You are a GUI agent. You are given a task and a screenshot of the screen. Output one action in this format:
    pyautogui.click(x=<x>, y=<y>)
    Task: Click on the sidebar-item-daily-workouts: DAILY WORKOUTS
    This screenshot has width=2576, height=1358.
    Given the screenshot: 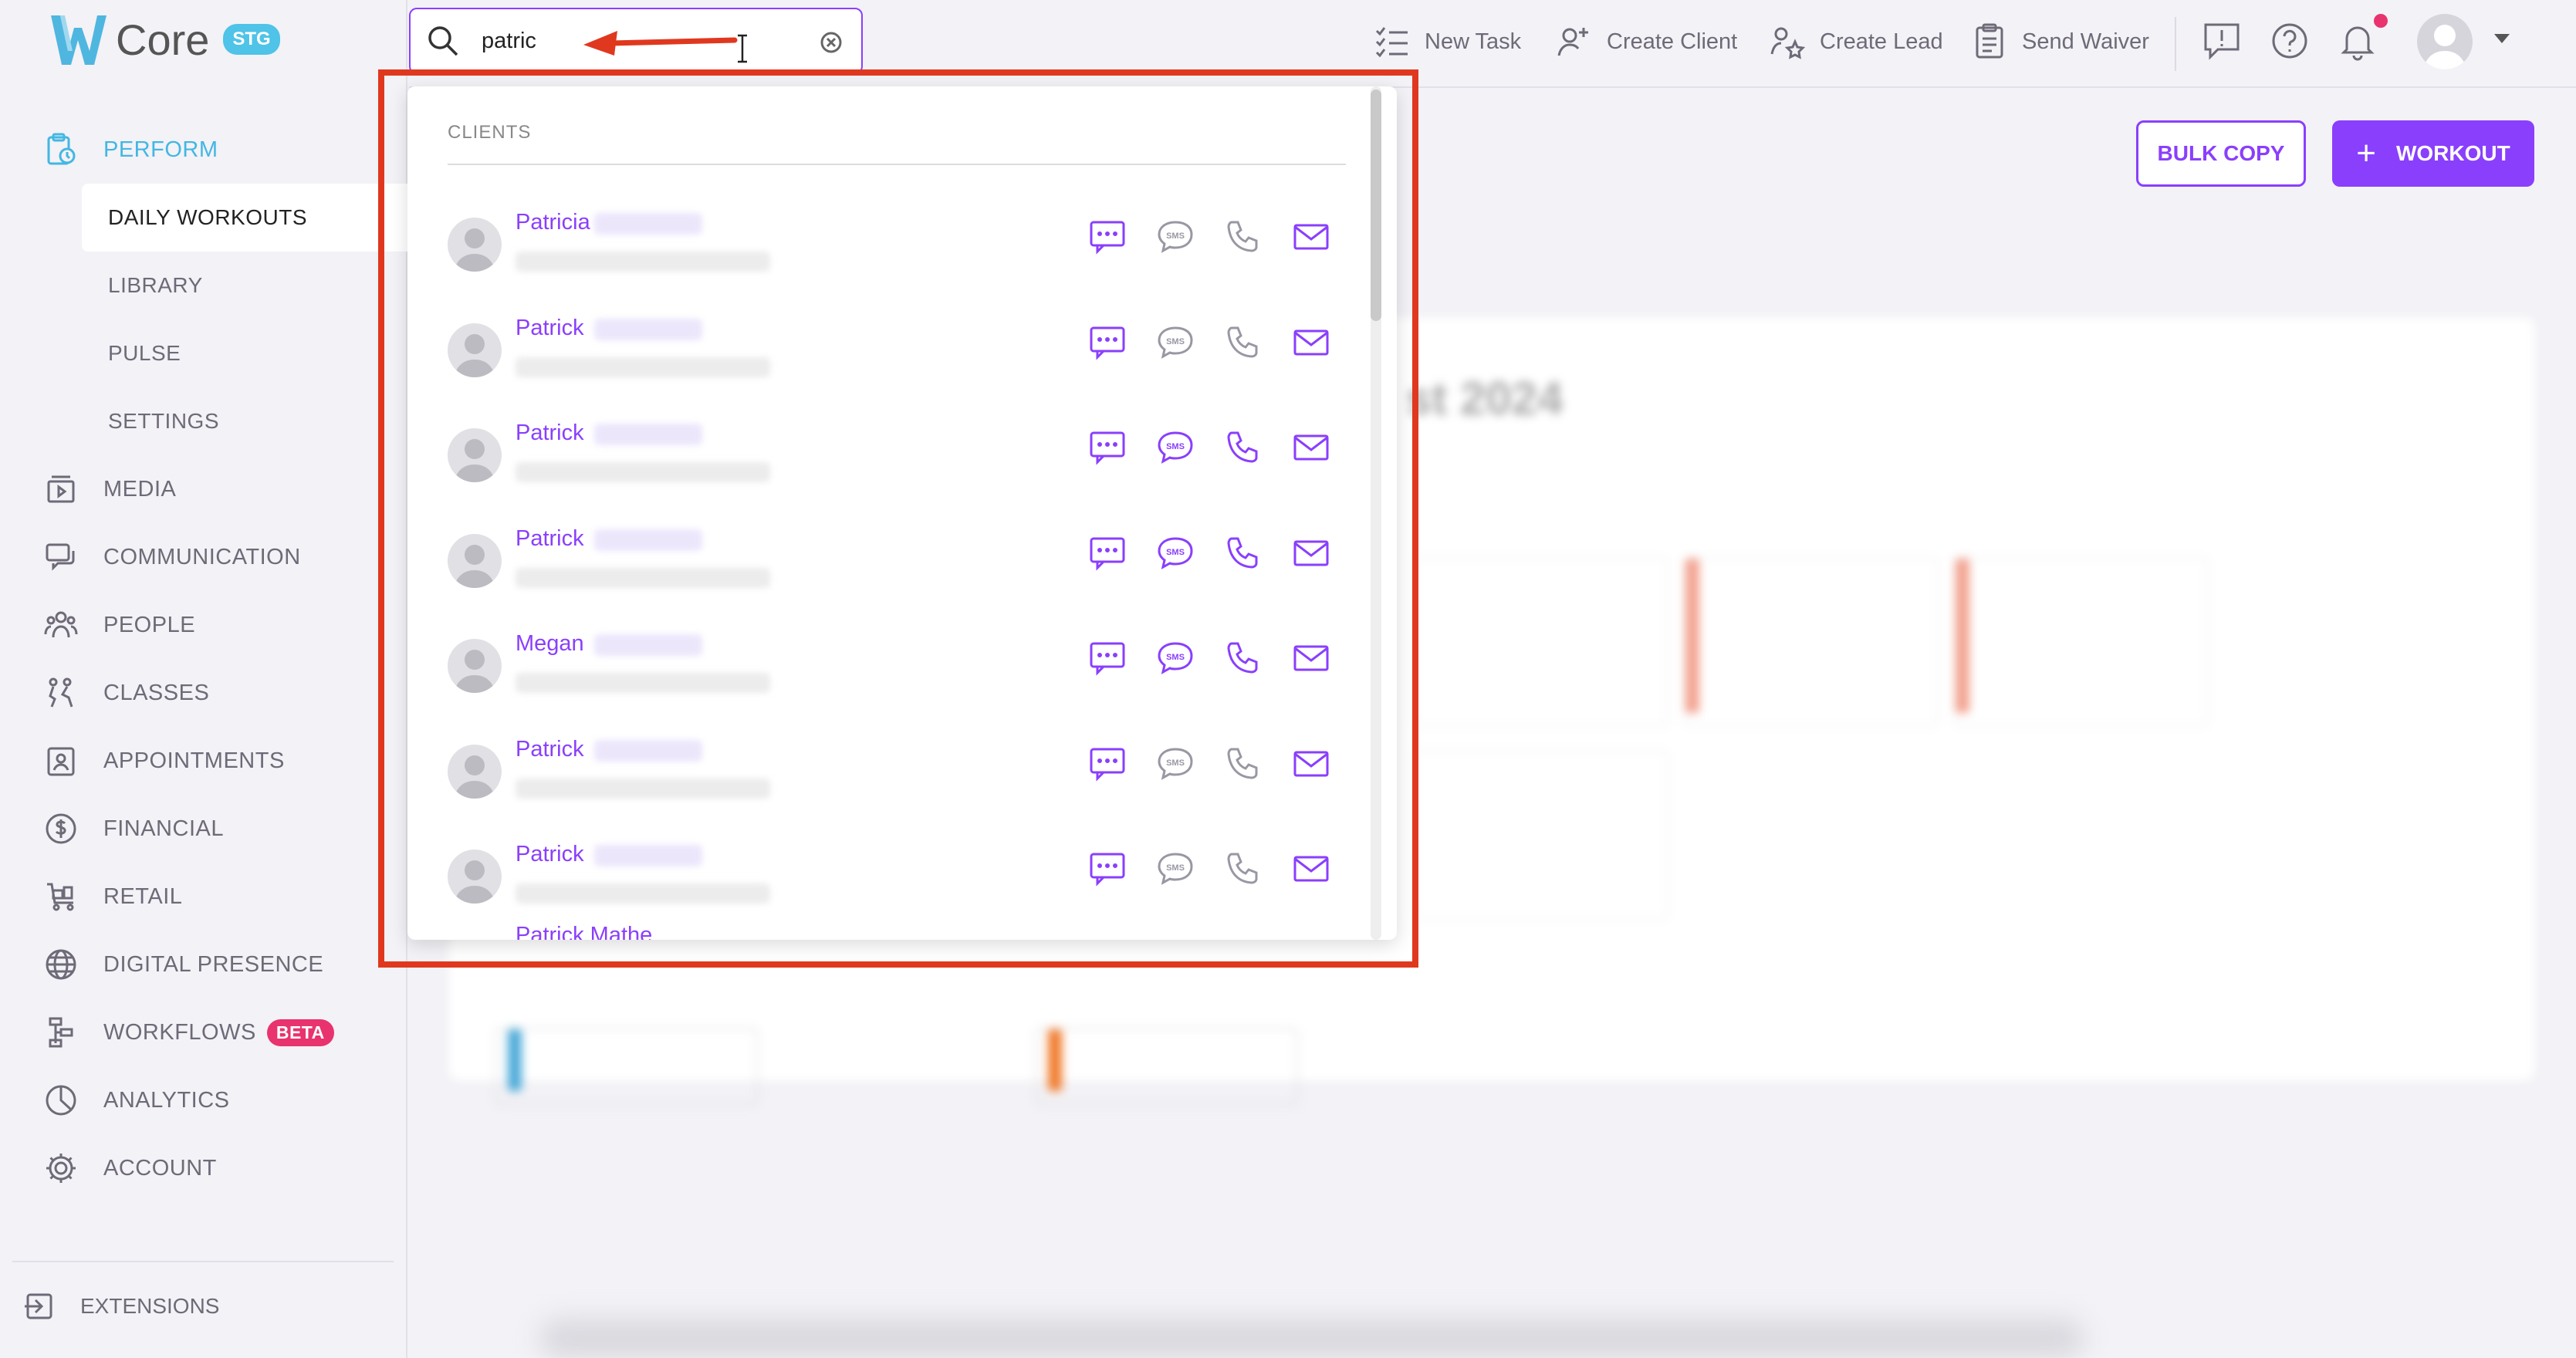 What is the action you would take?
    pyautogui.click(x=244, y=218)
    